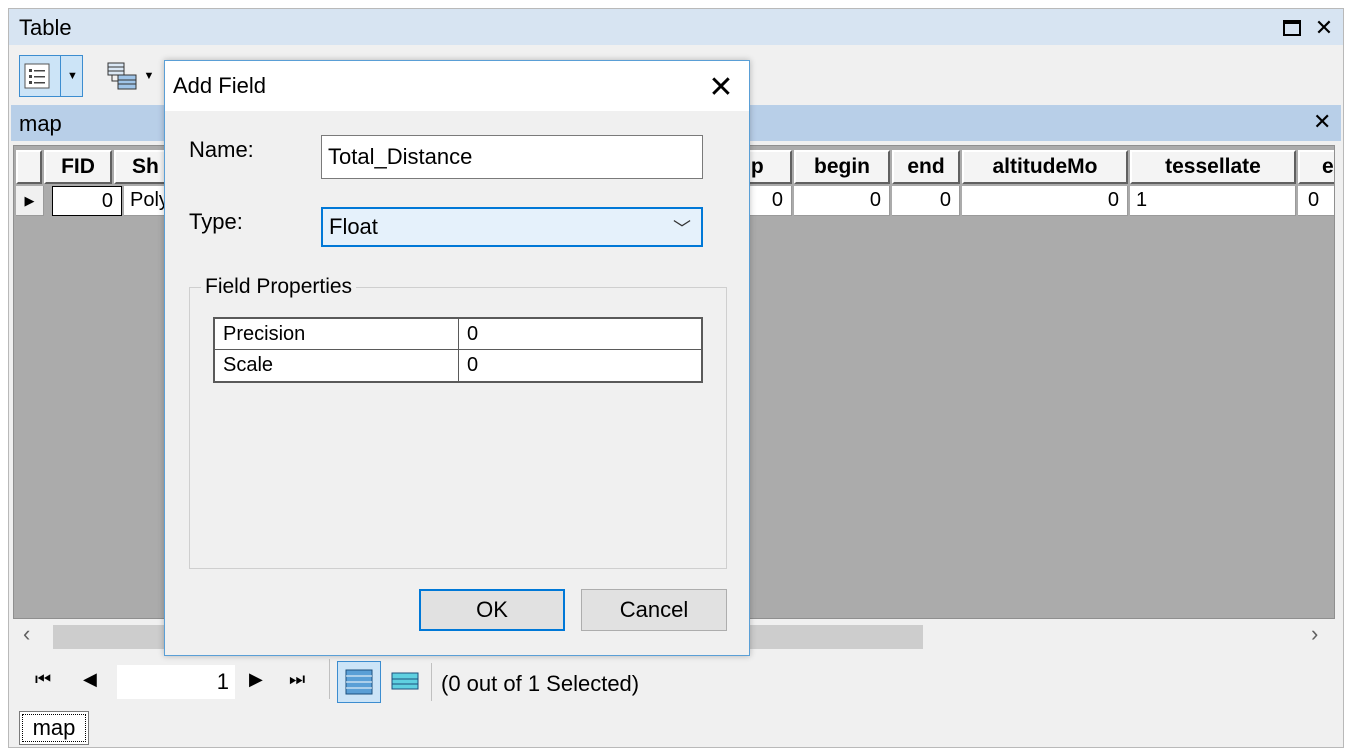 The width and height of the screenshot is (1352, 756). What do you see at coordinates (678, 682) in the screenshot?
I see `record-navigation: ⏮ ◀ ▶ ⏭ (0 out of 1 Selected)` at bounding box center [678, 682].